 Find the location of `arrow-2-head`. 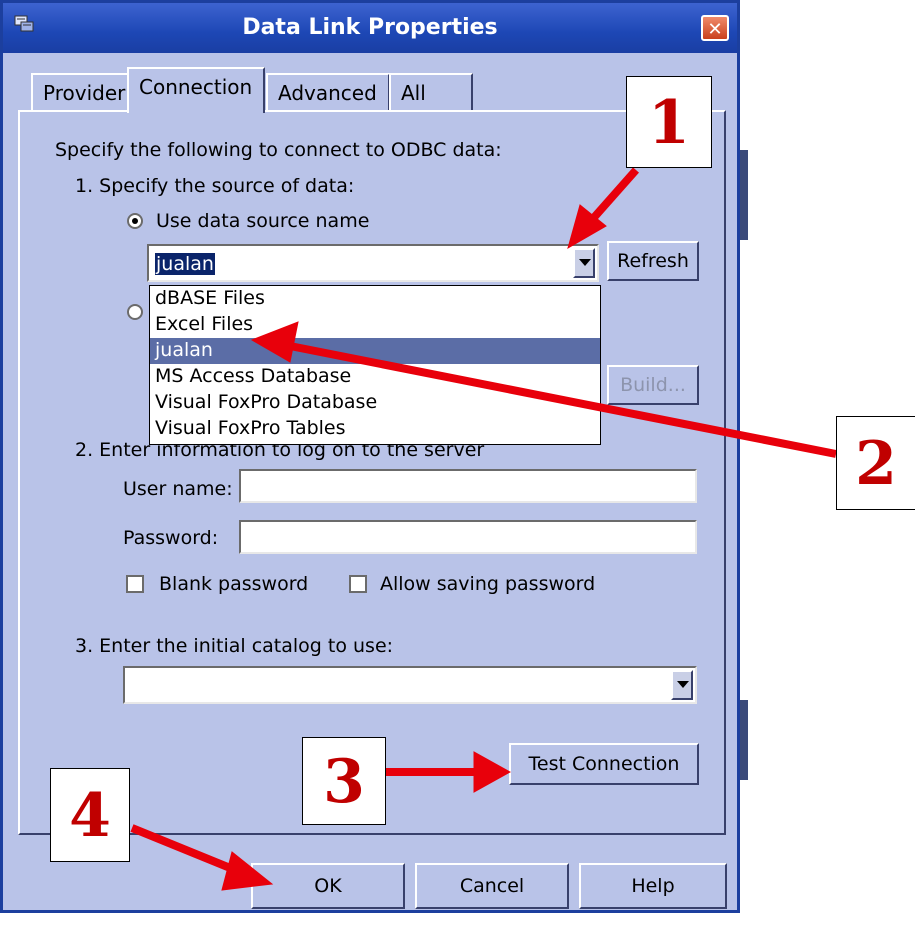

arrow-2-head is located at coordinates (274, 342).